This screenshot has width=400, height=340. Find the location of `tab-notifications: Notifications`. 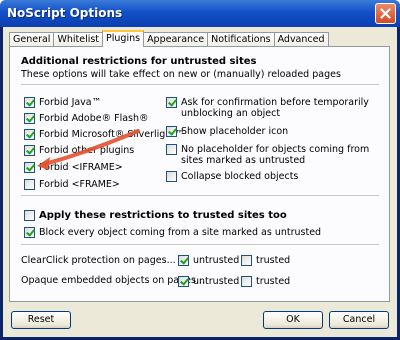

tab-notifications: Notifications is located at coordinates (241, 39).